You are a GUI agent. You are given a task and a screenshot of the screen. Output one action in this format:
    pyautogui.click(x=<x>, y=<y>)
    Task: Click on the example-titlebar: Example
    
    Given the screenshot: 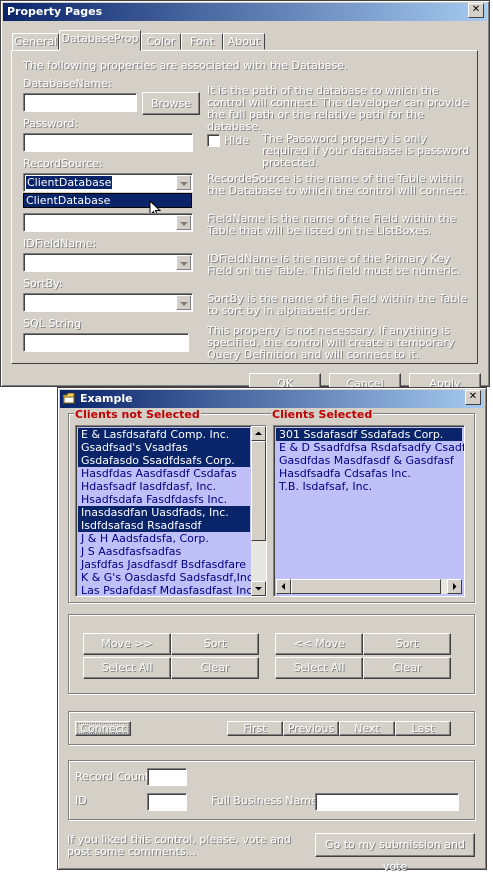 What is the action you would take?
    pyautogui.click(x=272, y=399)
    